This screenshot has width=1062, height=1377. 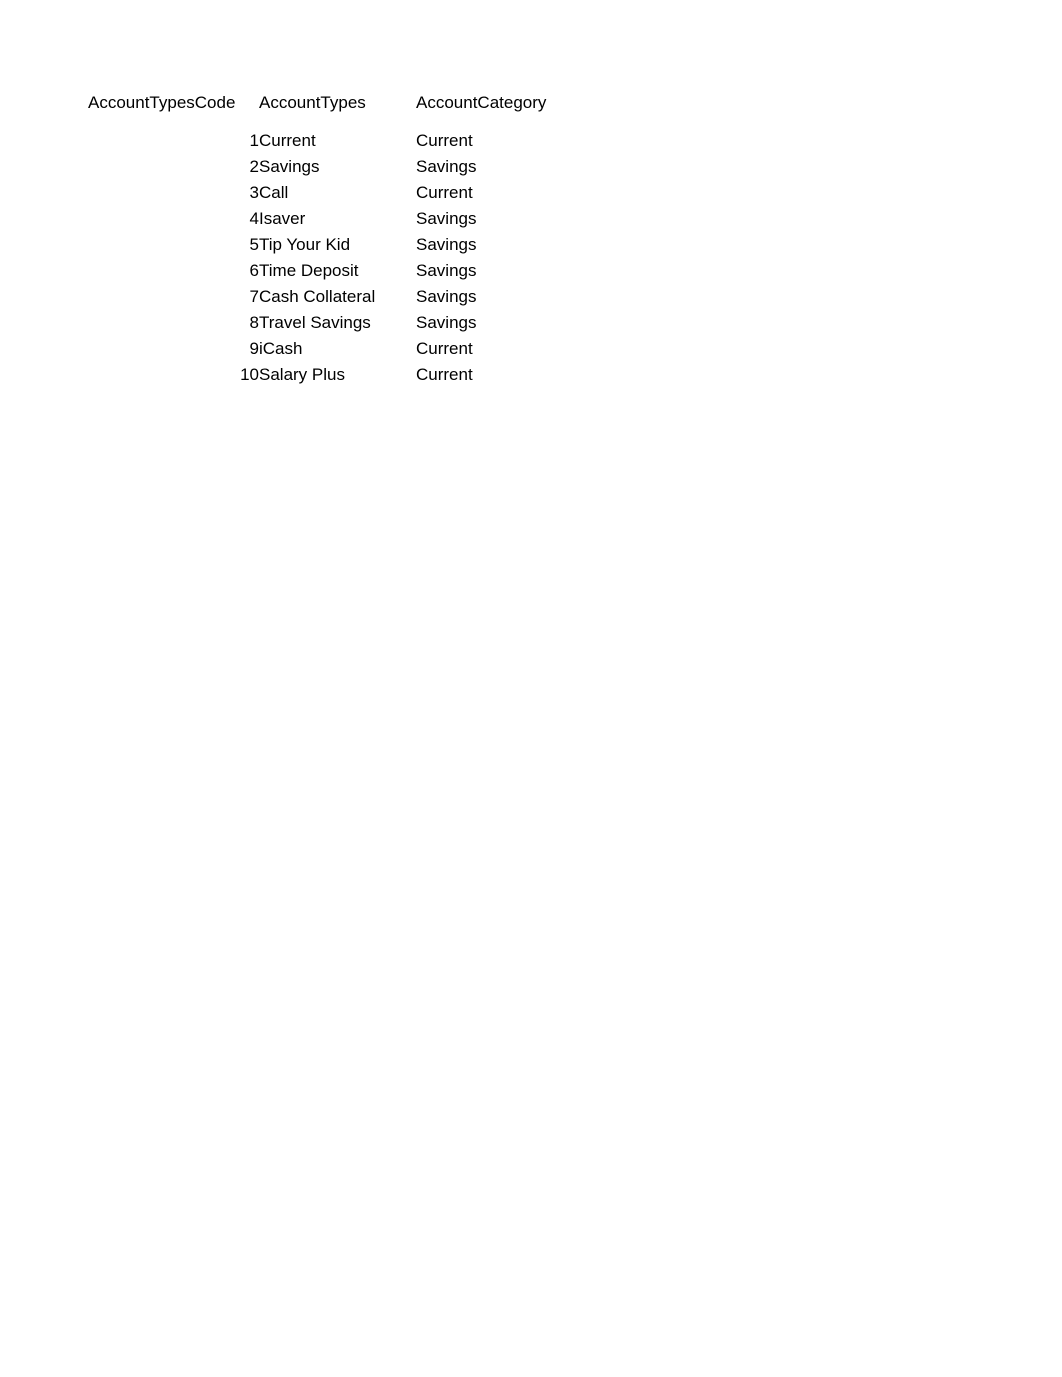 I want to click on table-row: 1 Current Current, so click(x=332, y=141).